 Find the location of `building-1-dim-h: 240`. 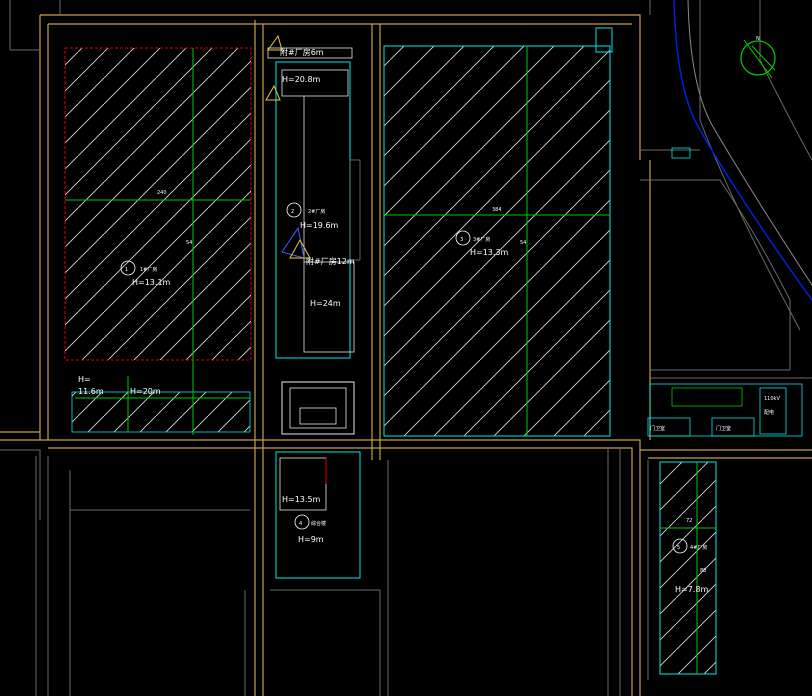

building-1-dim-h: 240 is located at coordinates (162, 193).